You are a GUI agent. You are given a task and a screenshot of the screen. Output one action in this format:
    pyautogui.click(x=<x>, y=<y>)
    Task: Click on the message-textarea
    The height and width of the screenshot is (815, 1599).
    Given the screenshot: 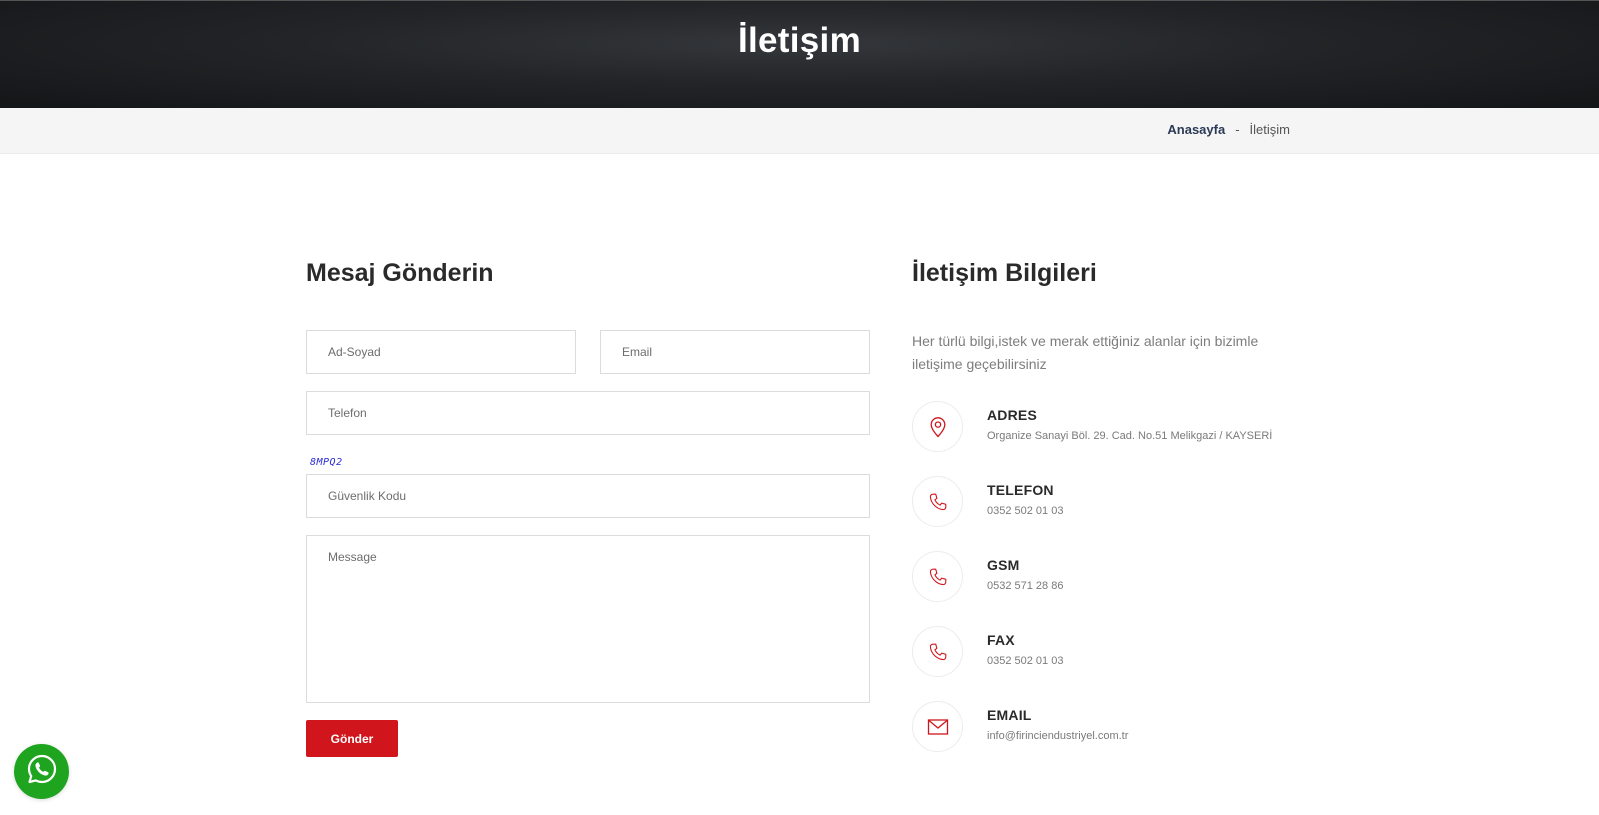 What is the action you would take?
    pyautogui.click(x=588, y=619)
    